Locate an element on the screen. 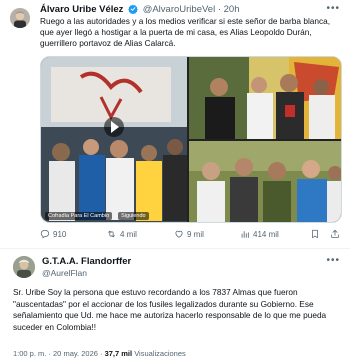 The height and width of the screenshot is (364, 350). bookmark-icon is located at coordinates (315, 234).